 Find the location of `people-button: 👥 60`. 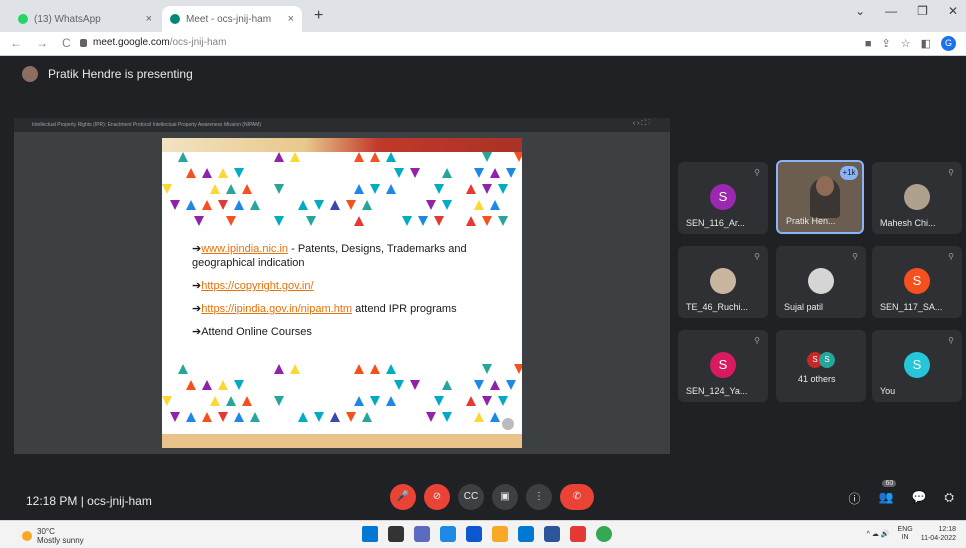

people-button: 👥 60 is located at coordinates (887, 493).